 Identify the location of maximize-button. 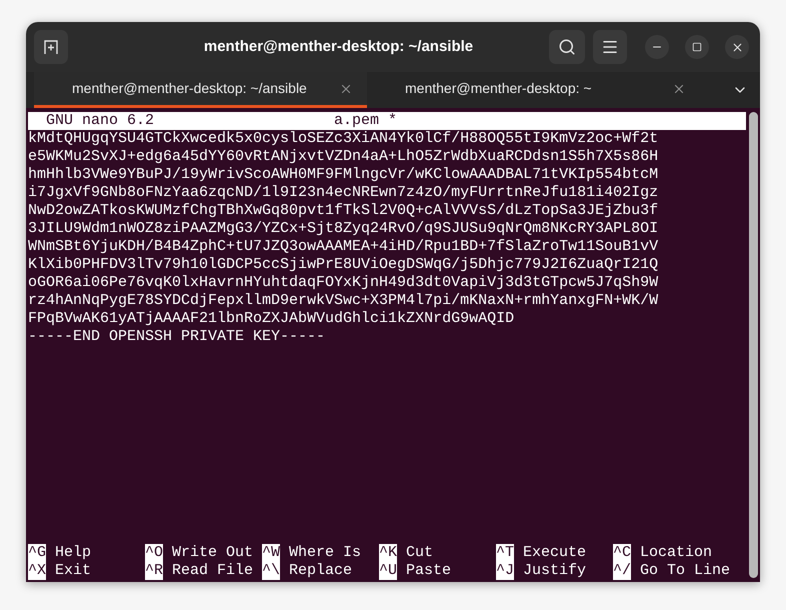
(697, 47).